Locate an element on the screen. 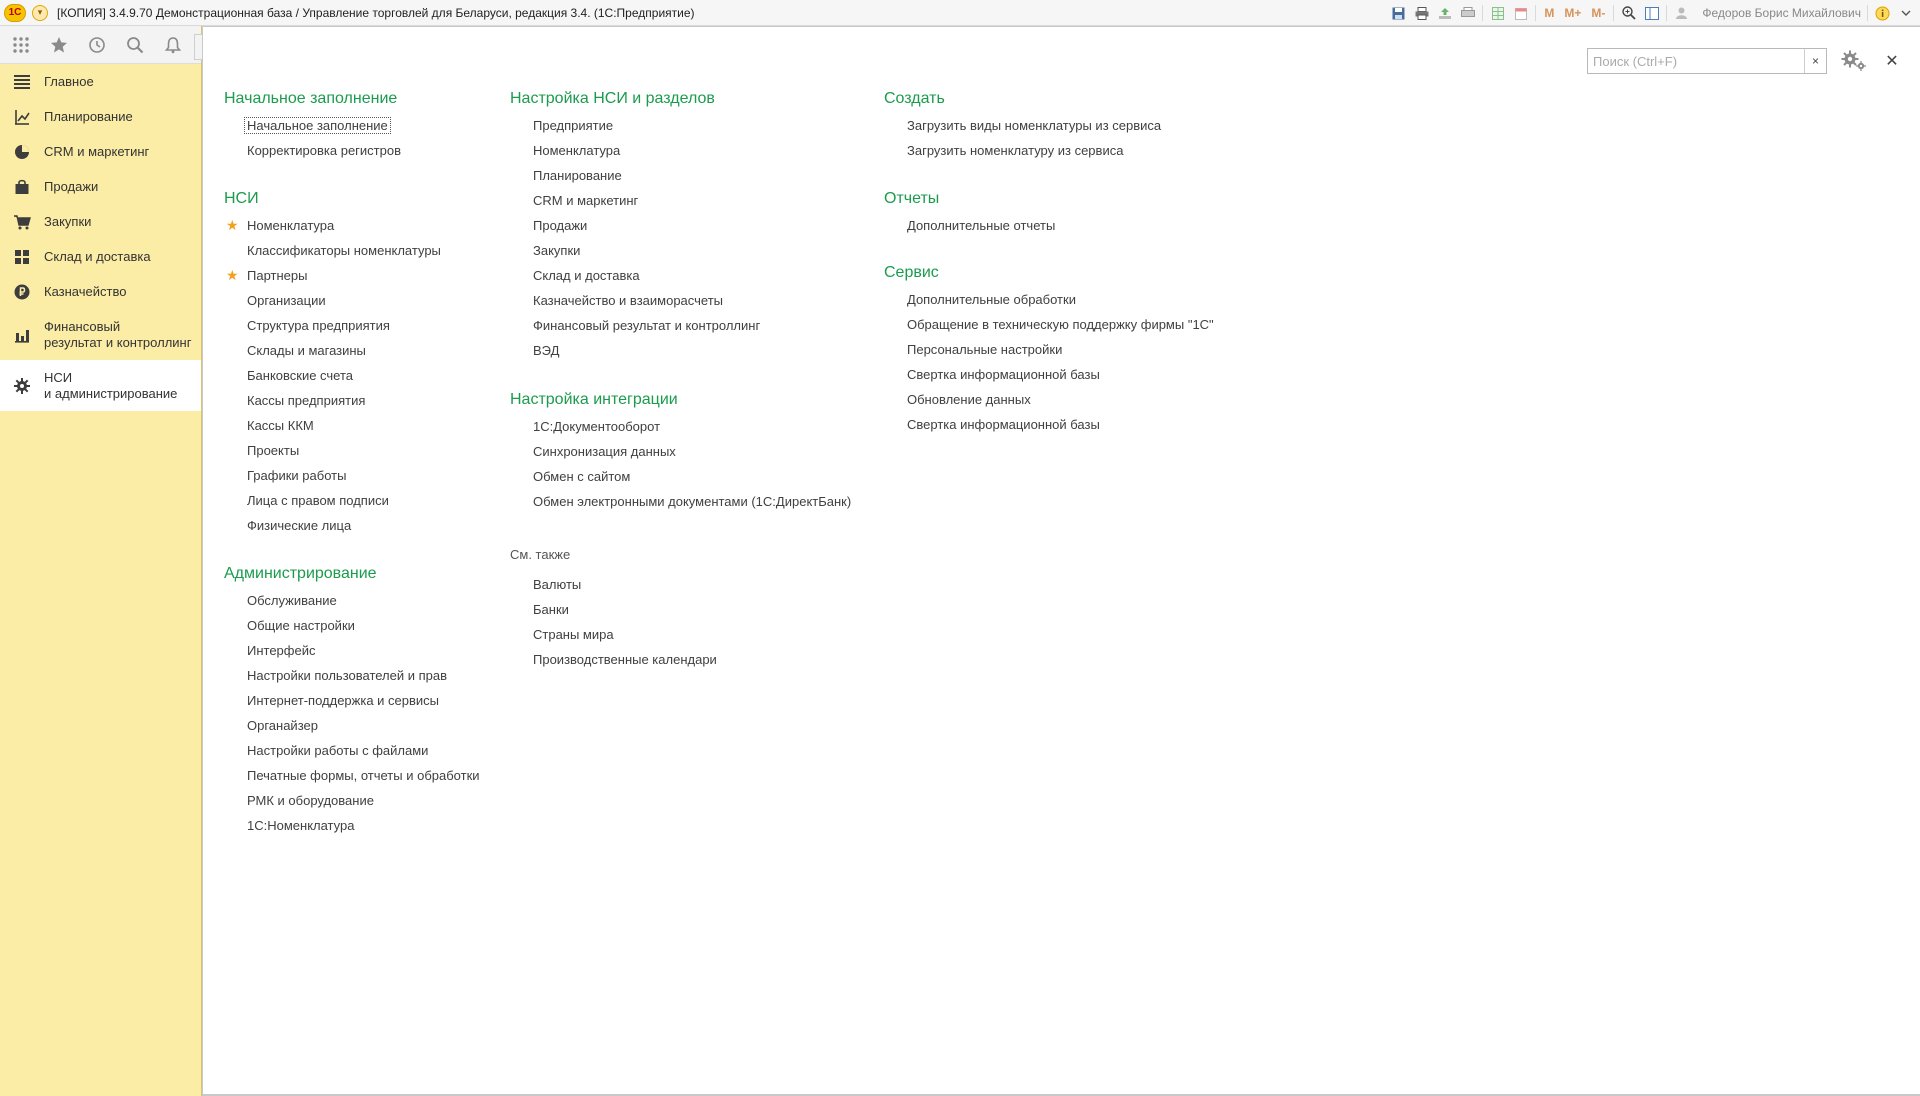 The width and height of the screenshot is (1920, 1096). link-вэд: ВЭД is located at coordinates (635, 350).